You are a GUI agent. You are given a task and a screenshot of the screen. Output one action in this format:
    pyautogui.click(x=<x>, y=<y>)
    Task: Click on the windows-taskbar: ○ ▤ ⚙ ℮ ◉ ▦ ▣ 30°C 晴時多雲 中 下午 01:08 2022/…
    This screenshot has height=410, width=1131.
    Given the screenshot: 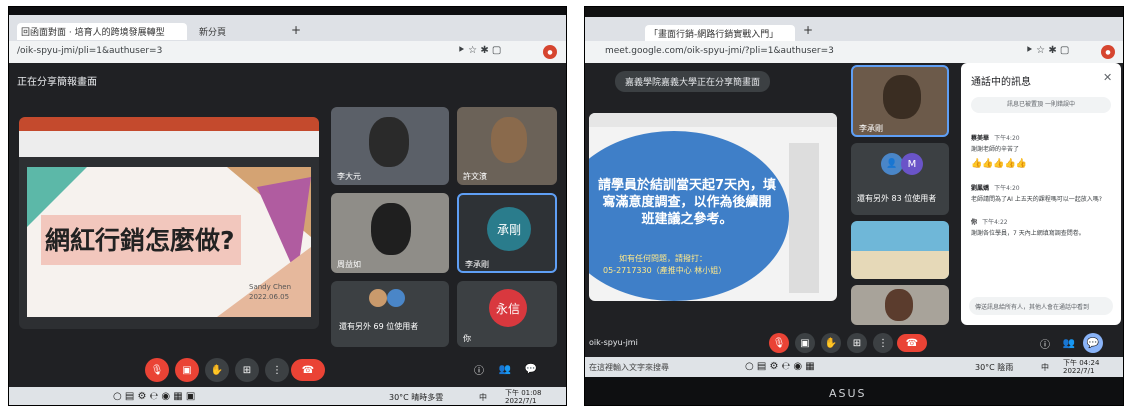 What is the action you would take?
    pyautogui.click(x=287, y=396)
    